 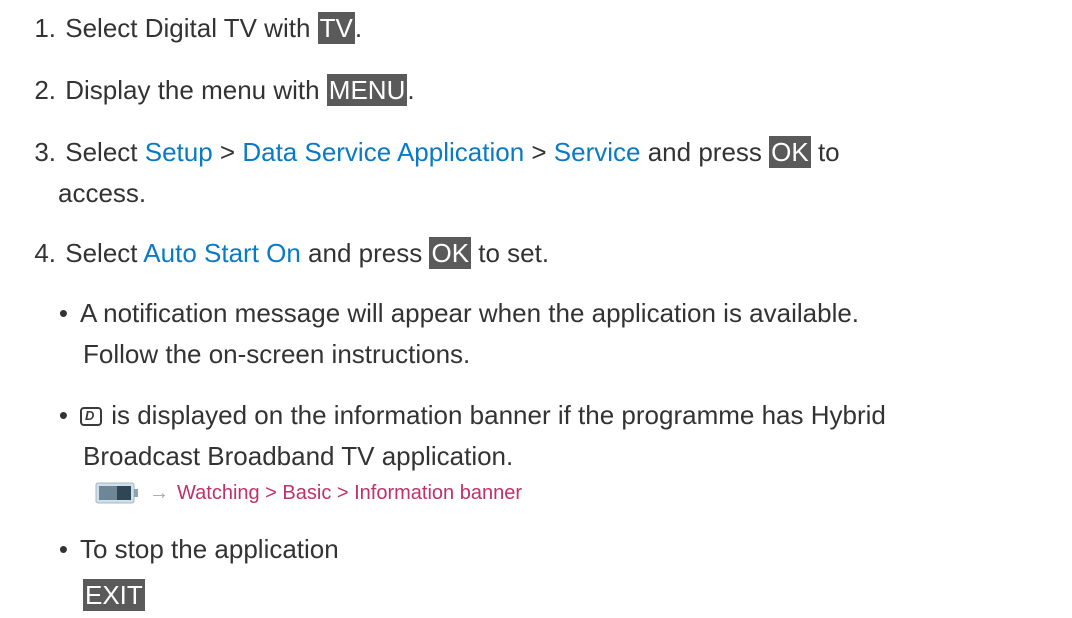 I want to click on step-number: 1., so click(x=45, y=28).